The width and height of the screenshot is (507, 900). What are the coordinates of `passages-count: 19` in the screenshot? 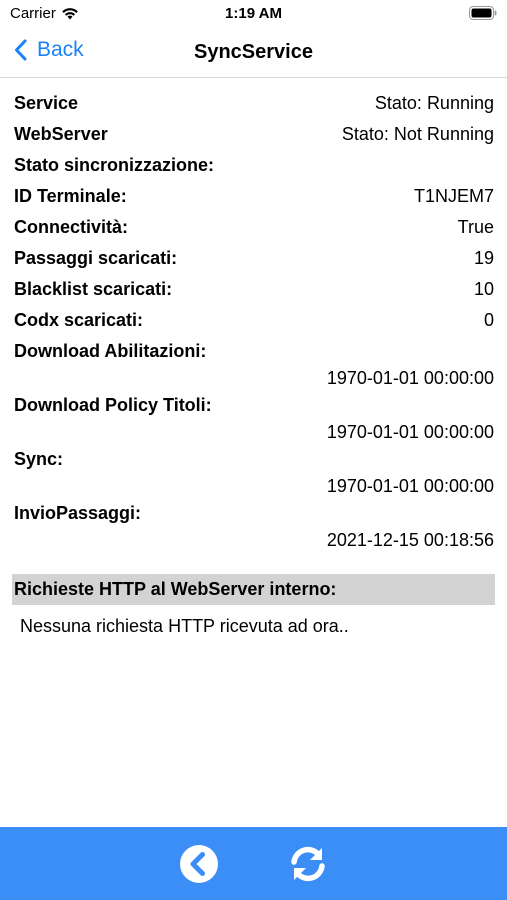 It's located at (483, 258).